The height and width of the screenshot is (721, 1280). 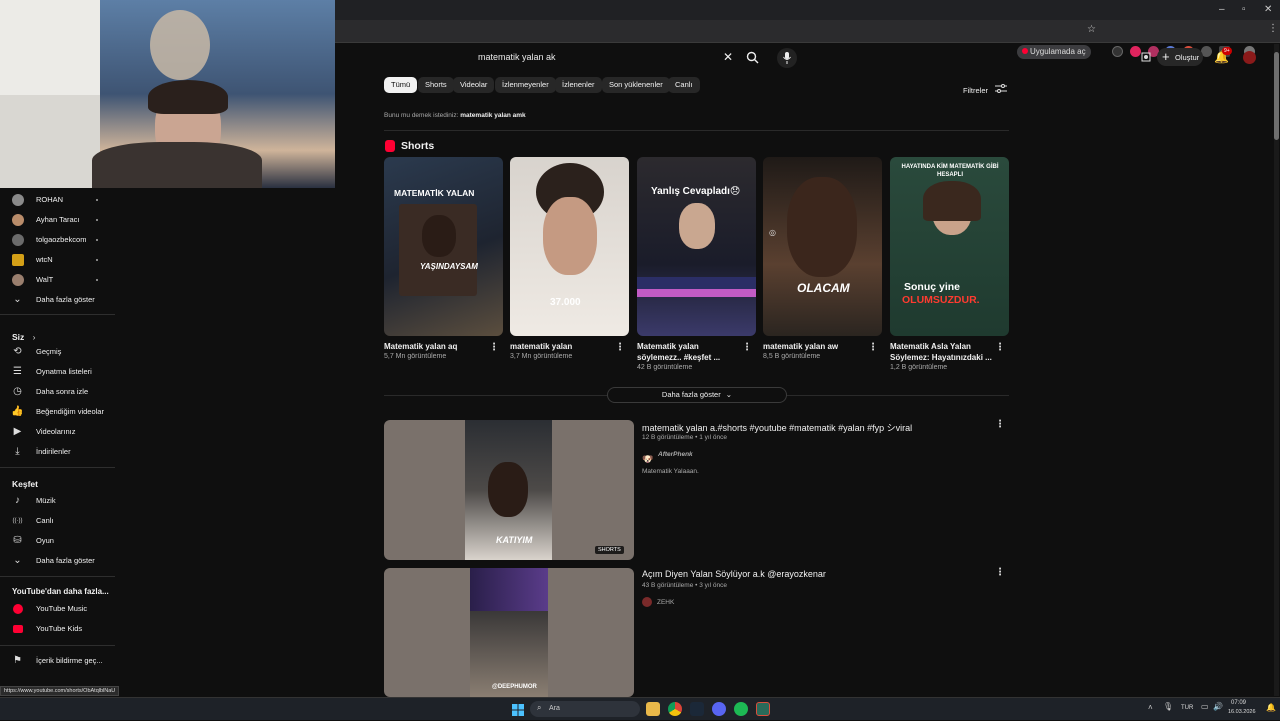 What do you see at coordinates (517, 57) in the screenshot?
I see `search-input: matematik yalan ak` at bounding box center [517, 57].